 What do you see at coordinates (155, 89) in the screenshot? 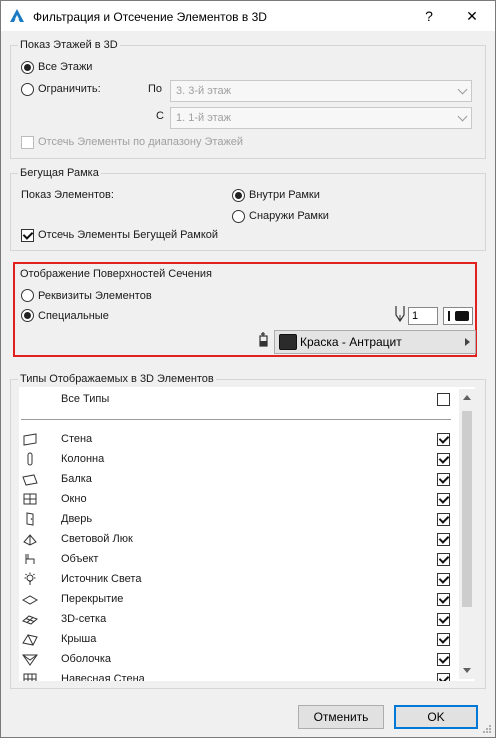
I see `floor-to-label: По` at bounding box center [155, 89].